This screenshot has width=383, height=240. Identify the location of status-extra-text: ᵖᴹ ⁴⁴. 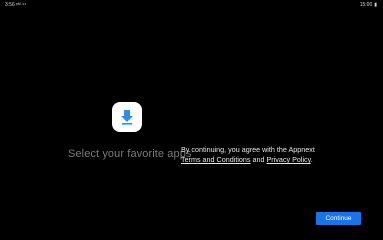
(21, 5).